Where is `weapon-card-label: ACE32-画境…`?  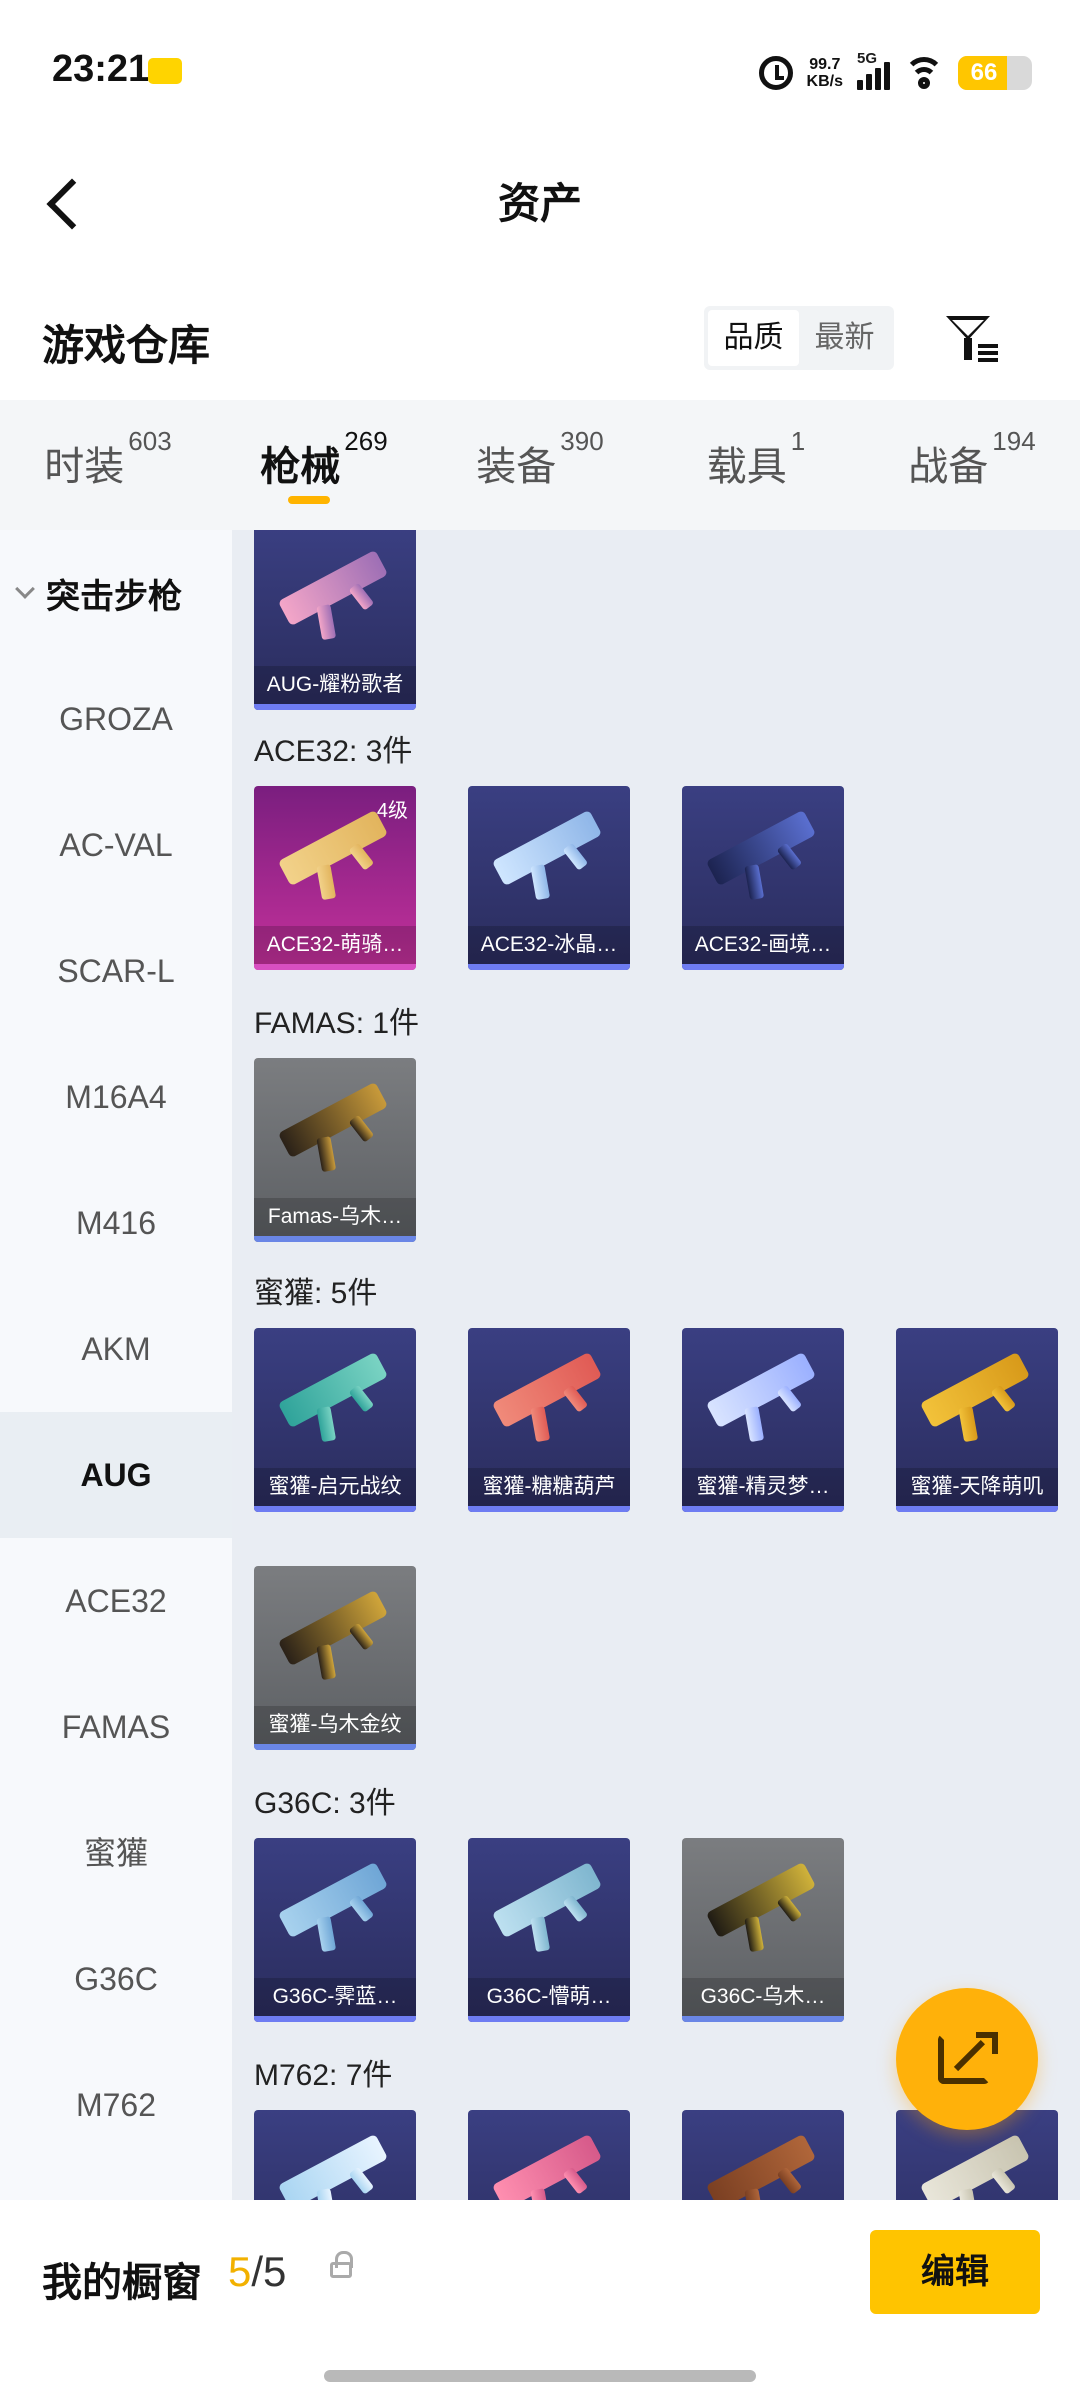 weapon-card-label: ACE32-画境… is located at coordinates (763, 945).